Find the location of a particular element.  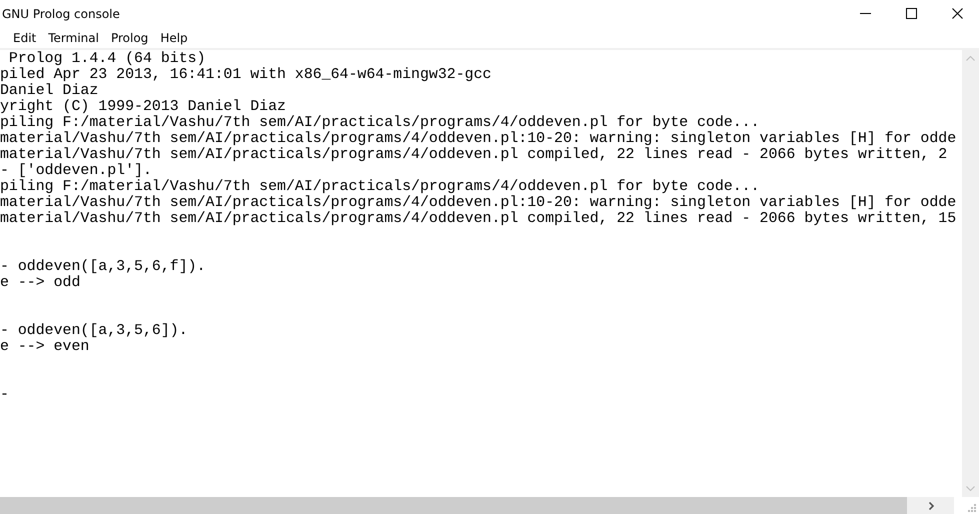

maximize-icon is located at coordinates (911, 13).